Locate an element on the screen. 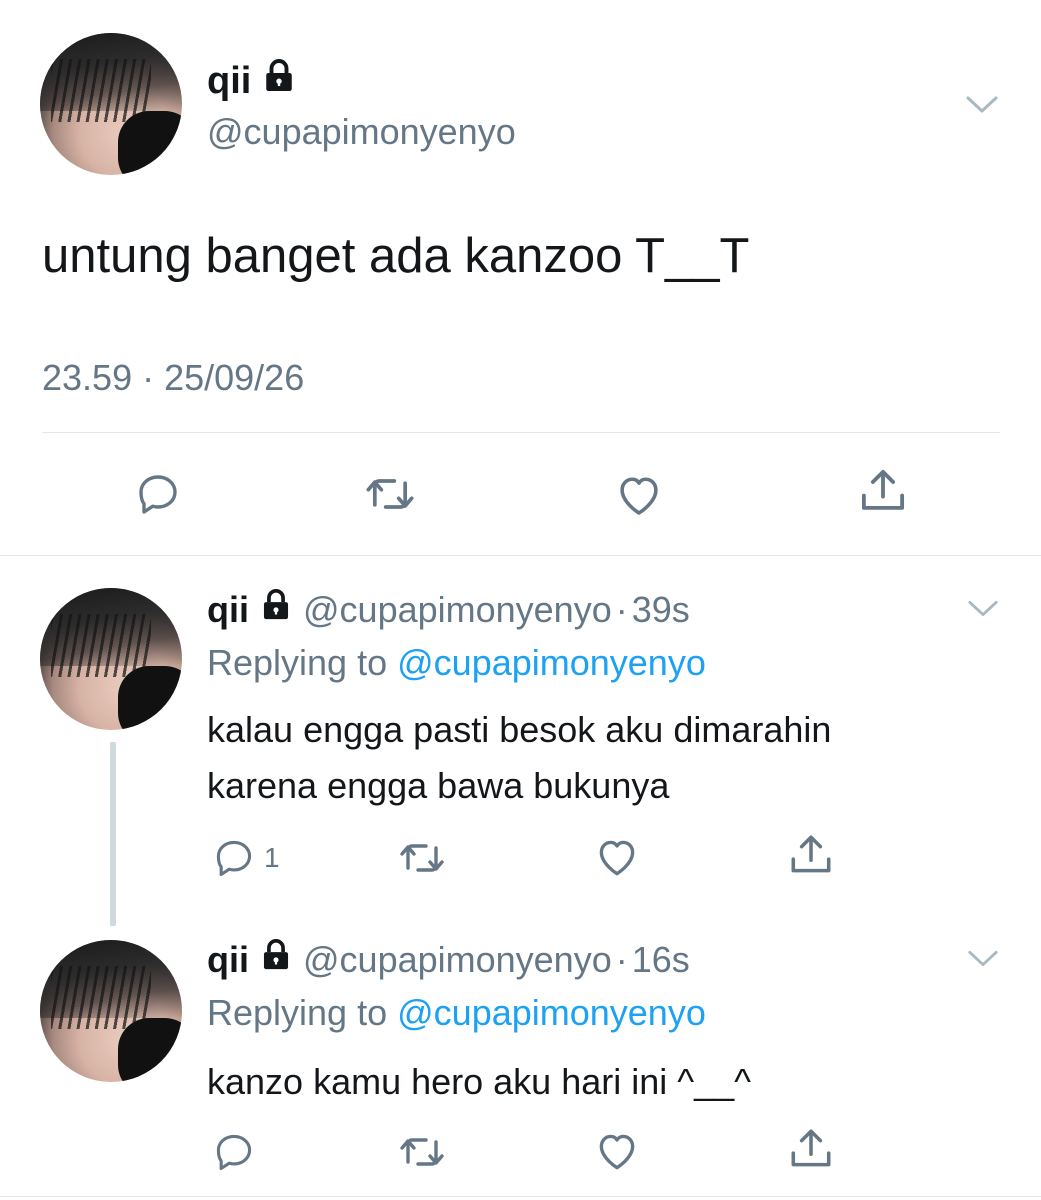  reply-button: 1 is located at coordinates (246, 858).